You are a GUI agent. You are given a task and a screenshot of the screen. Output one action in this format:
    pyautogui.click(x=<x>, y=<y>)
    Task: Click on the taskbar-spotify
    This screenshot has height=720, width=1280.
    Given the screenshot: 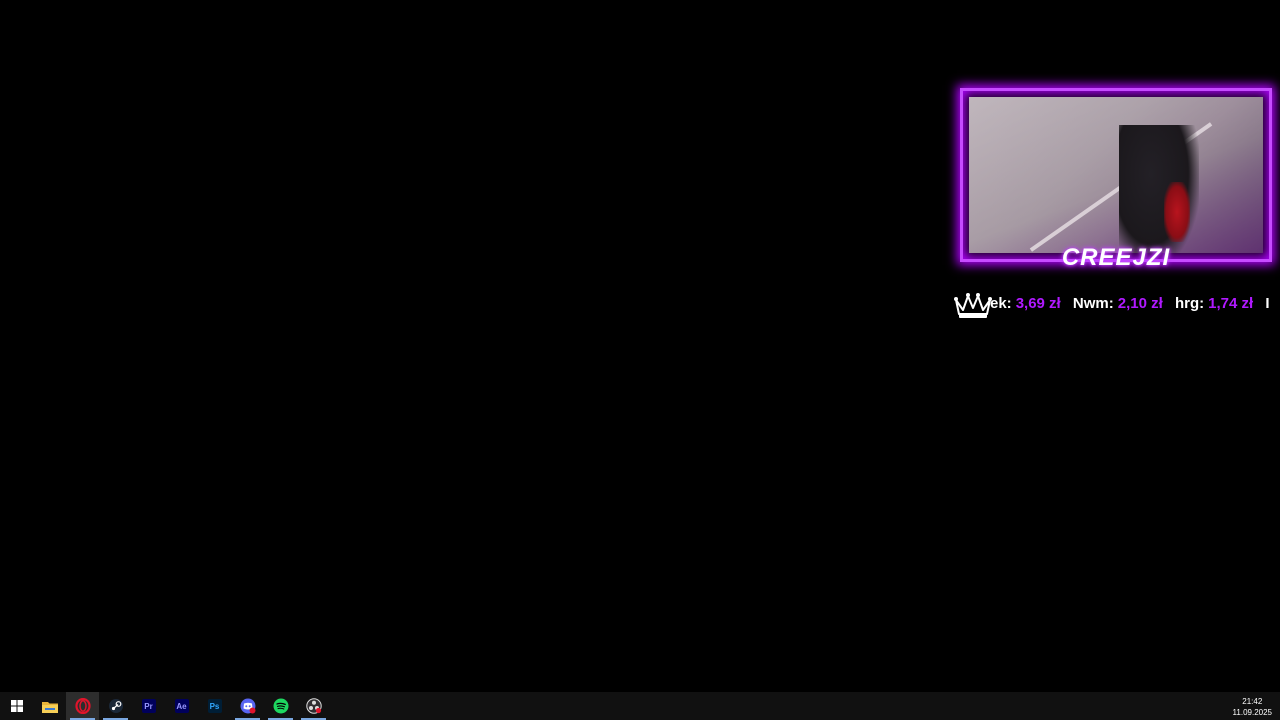 What is the action you would take?
    pyautogui.click(x=280, y=706)
    